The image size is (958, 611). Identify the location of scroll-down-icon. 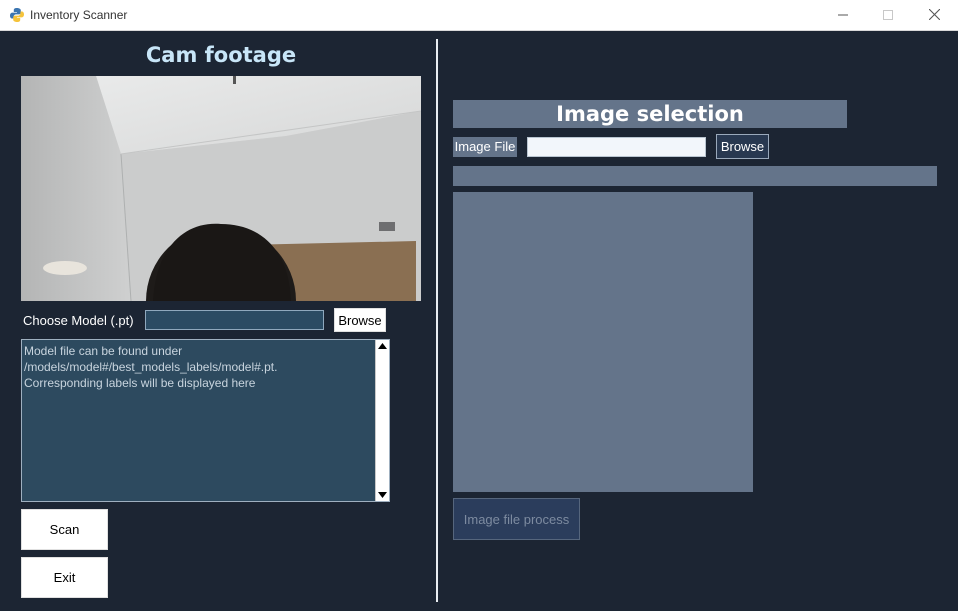
(382, 495).